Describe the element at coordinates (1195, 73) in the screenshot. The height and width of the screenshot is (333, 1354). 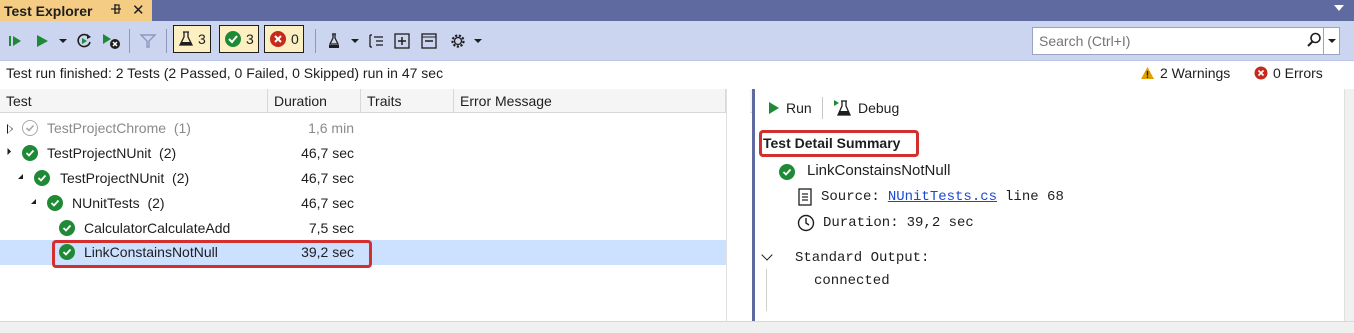
I see `warnings-label: 2 Warnings` at that location.